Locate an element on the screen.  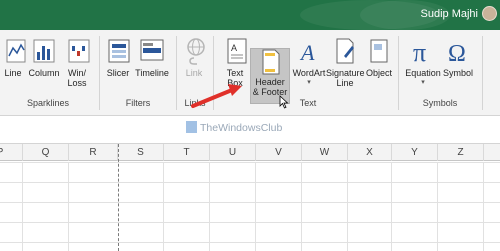
button-label: Timeline is located at coordinates (152, 73).